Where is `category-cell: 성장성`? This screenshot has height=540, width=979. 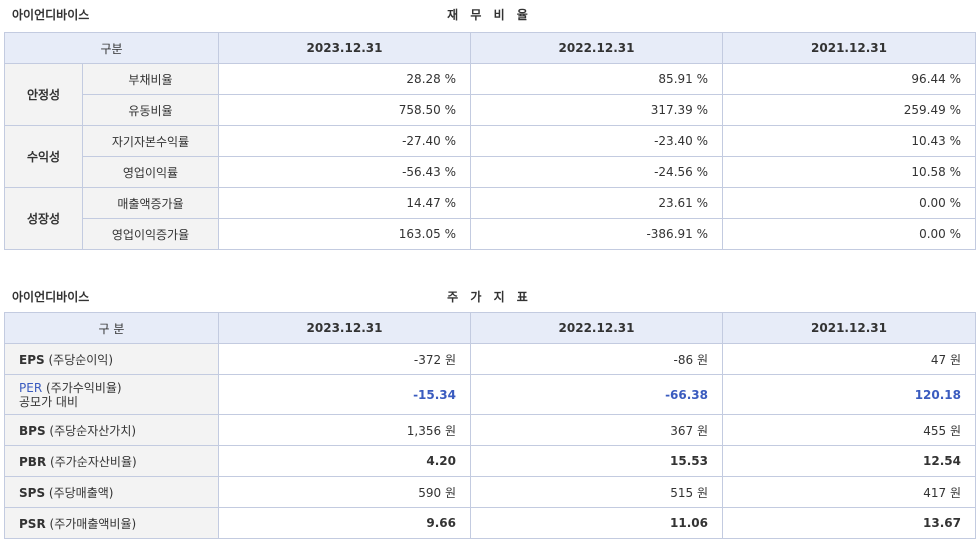 category-cell: 성장성 is located at coordinates (43, 218).